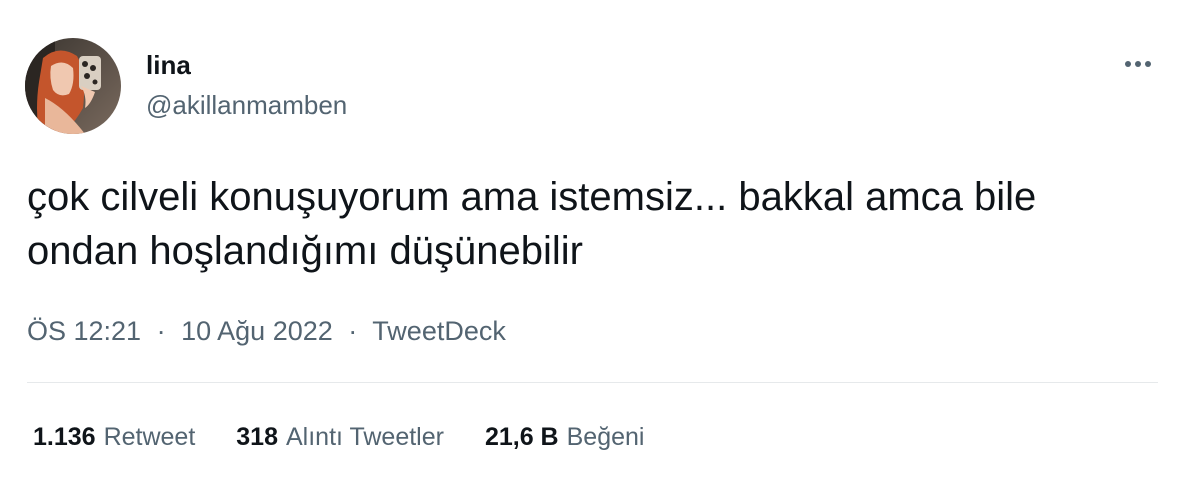 This screenshot has height=482, width=1188. I want to click on more-options-icon, so click(1138, 64).